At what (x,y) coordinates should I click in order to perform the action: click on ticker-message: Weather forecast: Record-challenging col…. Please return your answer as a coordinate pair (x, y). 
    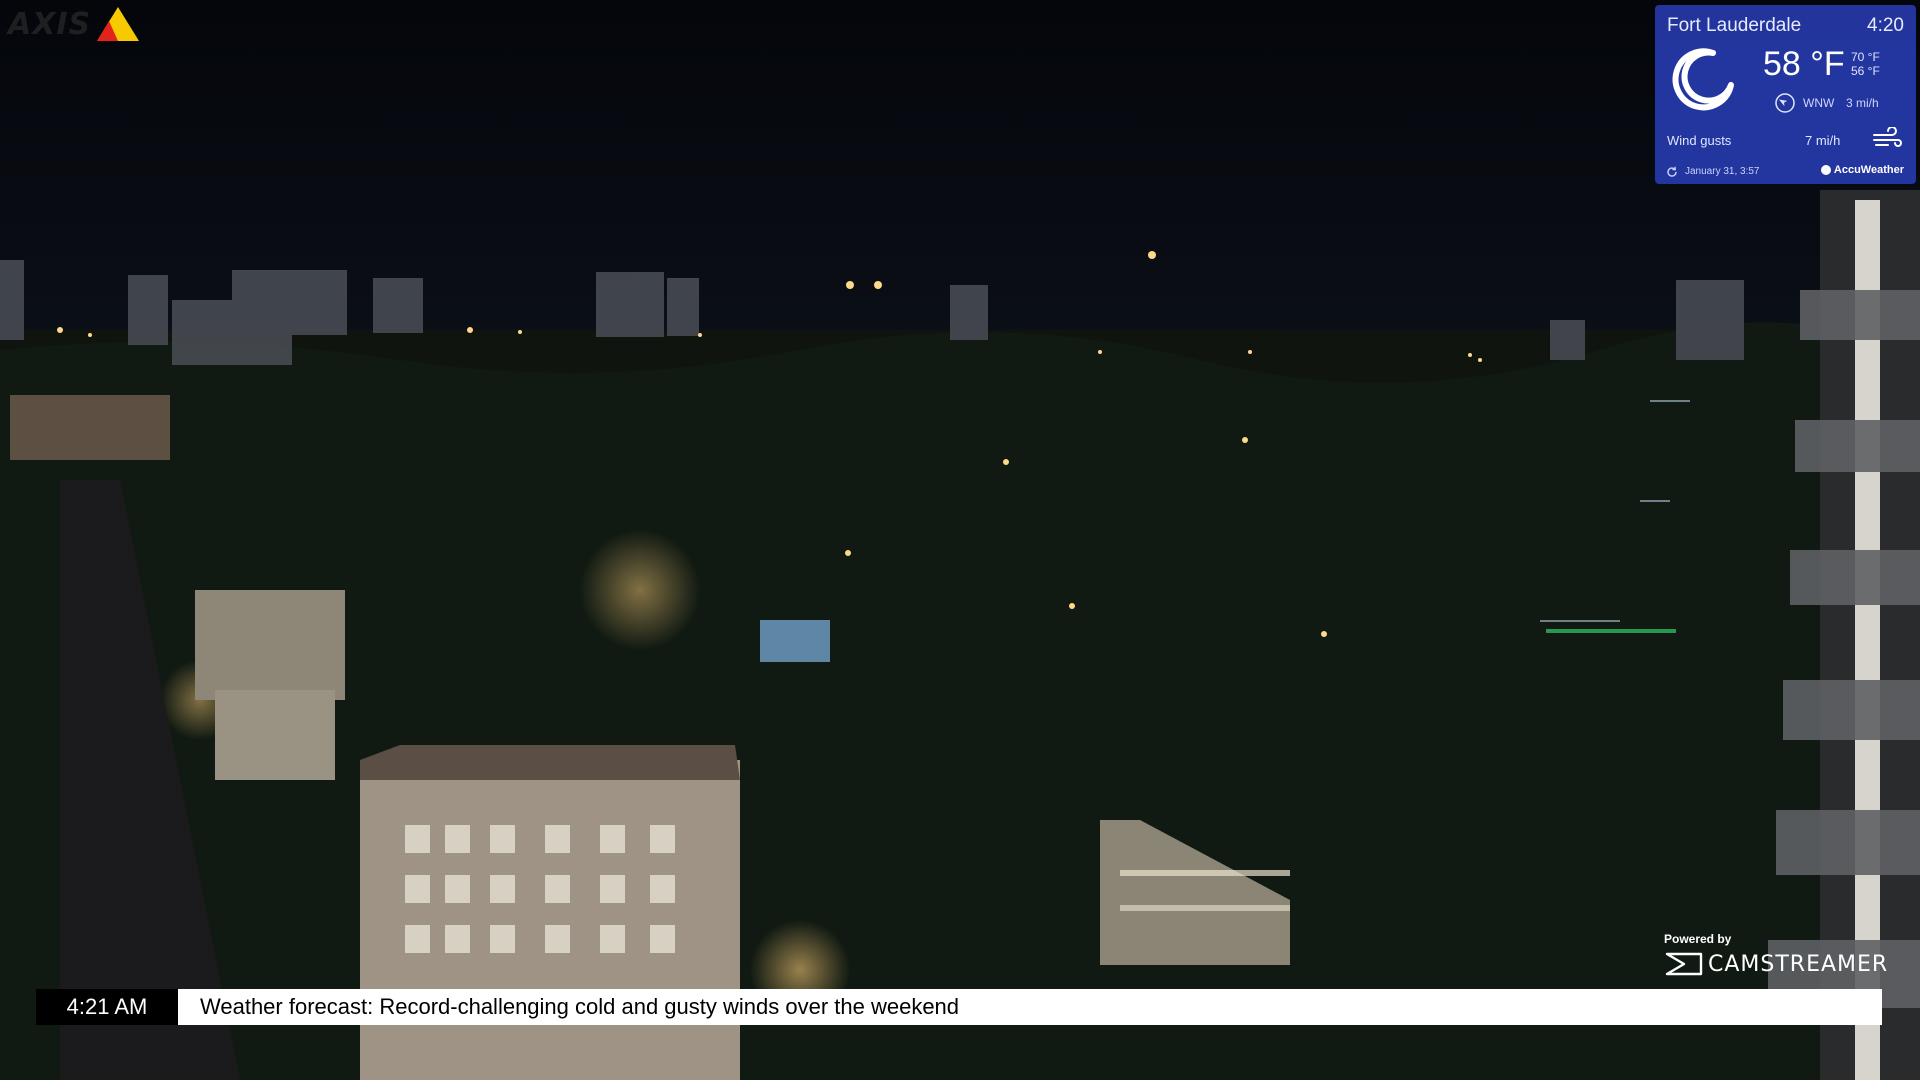
    Looking at the image, I should click on (1030, 1007).